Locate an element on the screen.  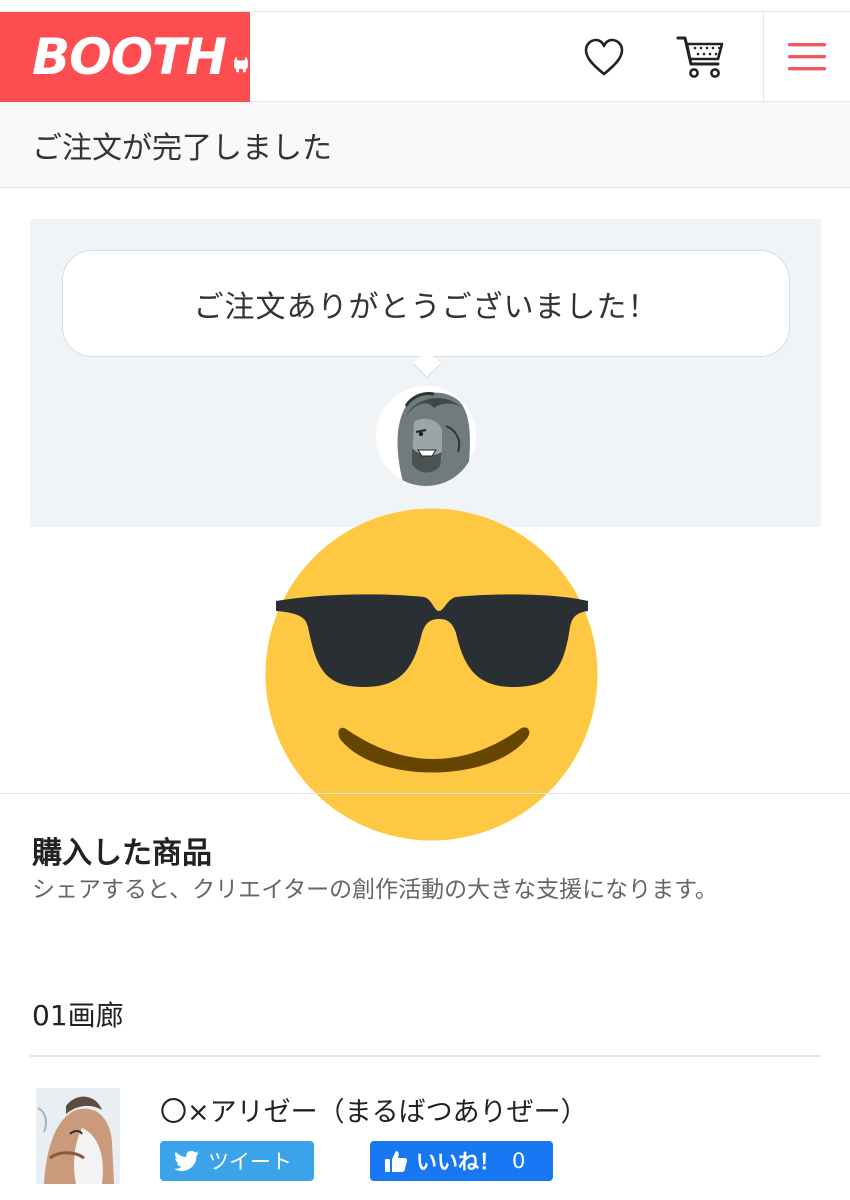
thanks-message: ご注文ありがとうございました！ is located at coordinates (426, 307).